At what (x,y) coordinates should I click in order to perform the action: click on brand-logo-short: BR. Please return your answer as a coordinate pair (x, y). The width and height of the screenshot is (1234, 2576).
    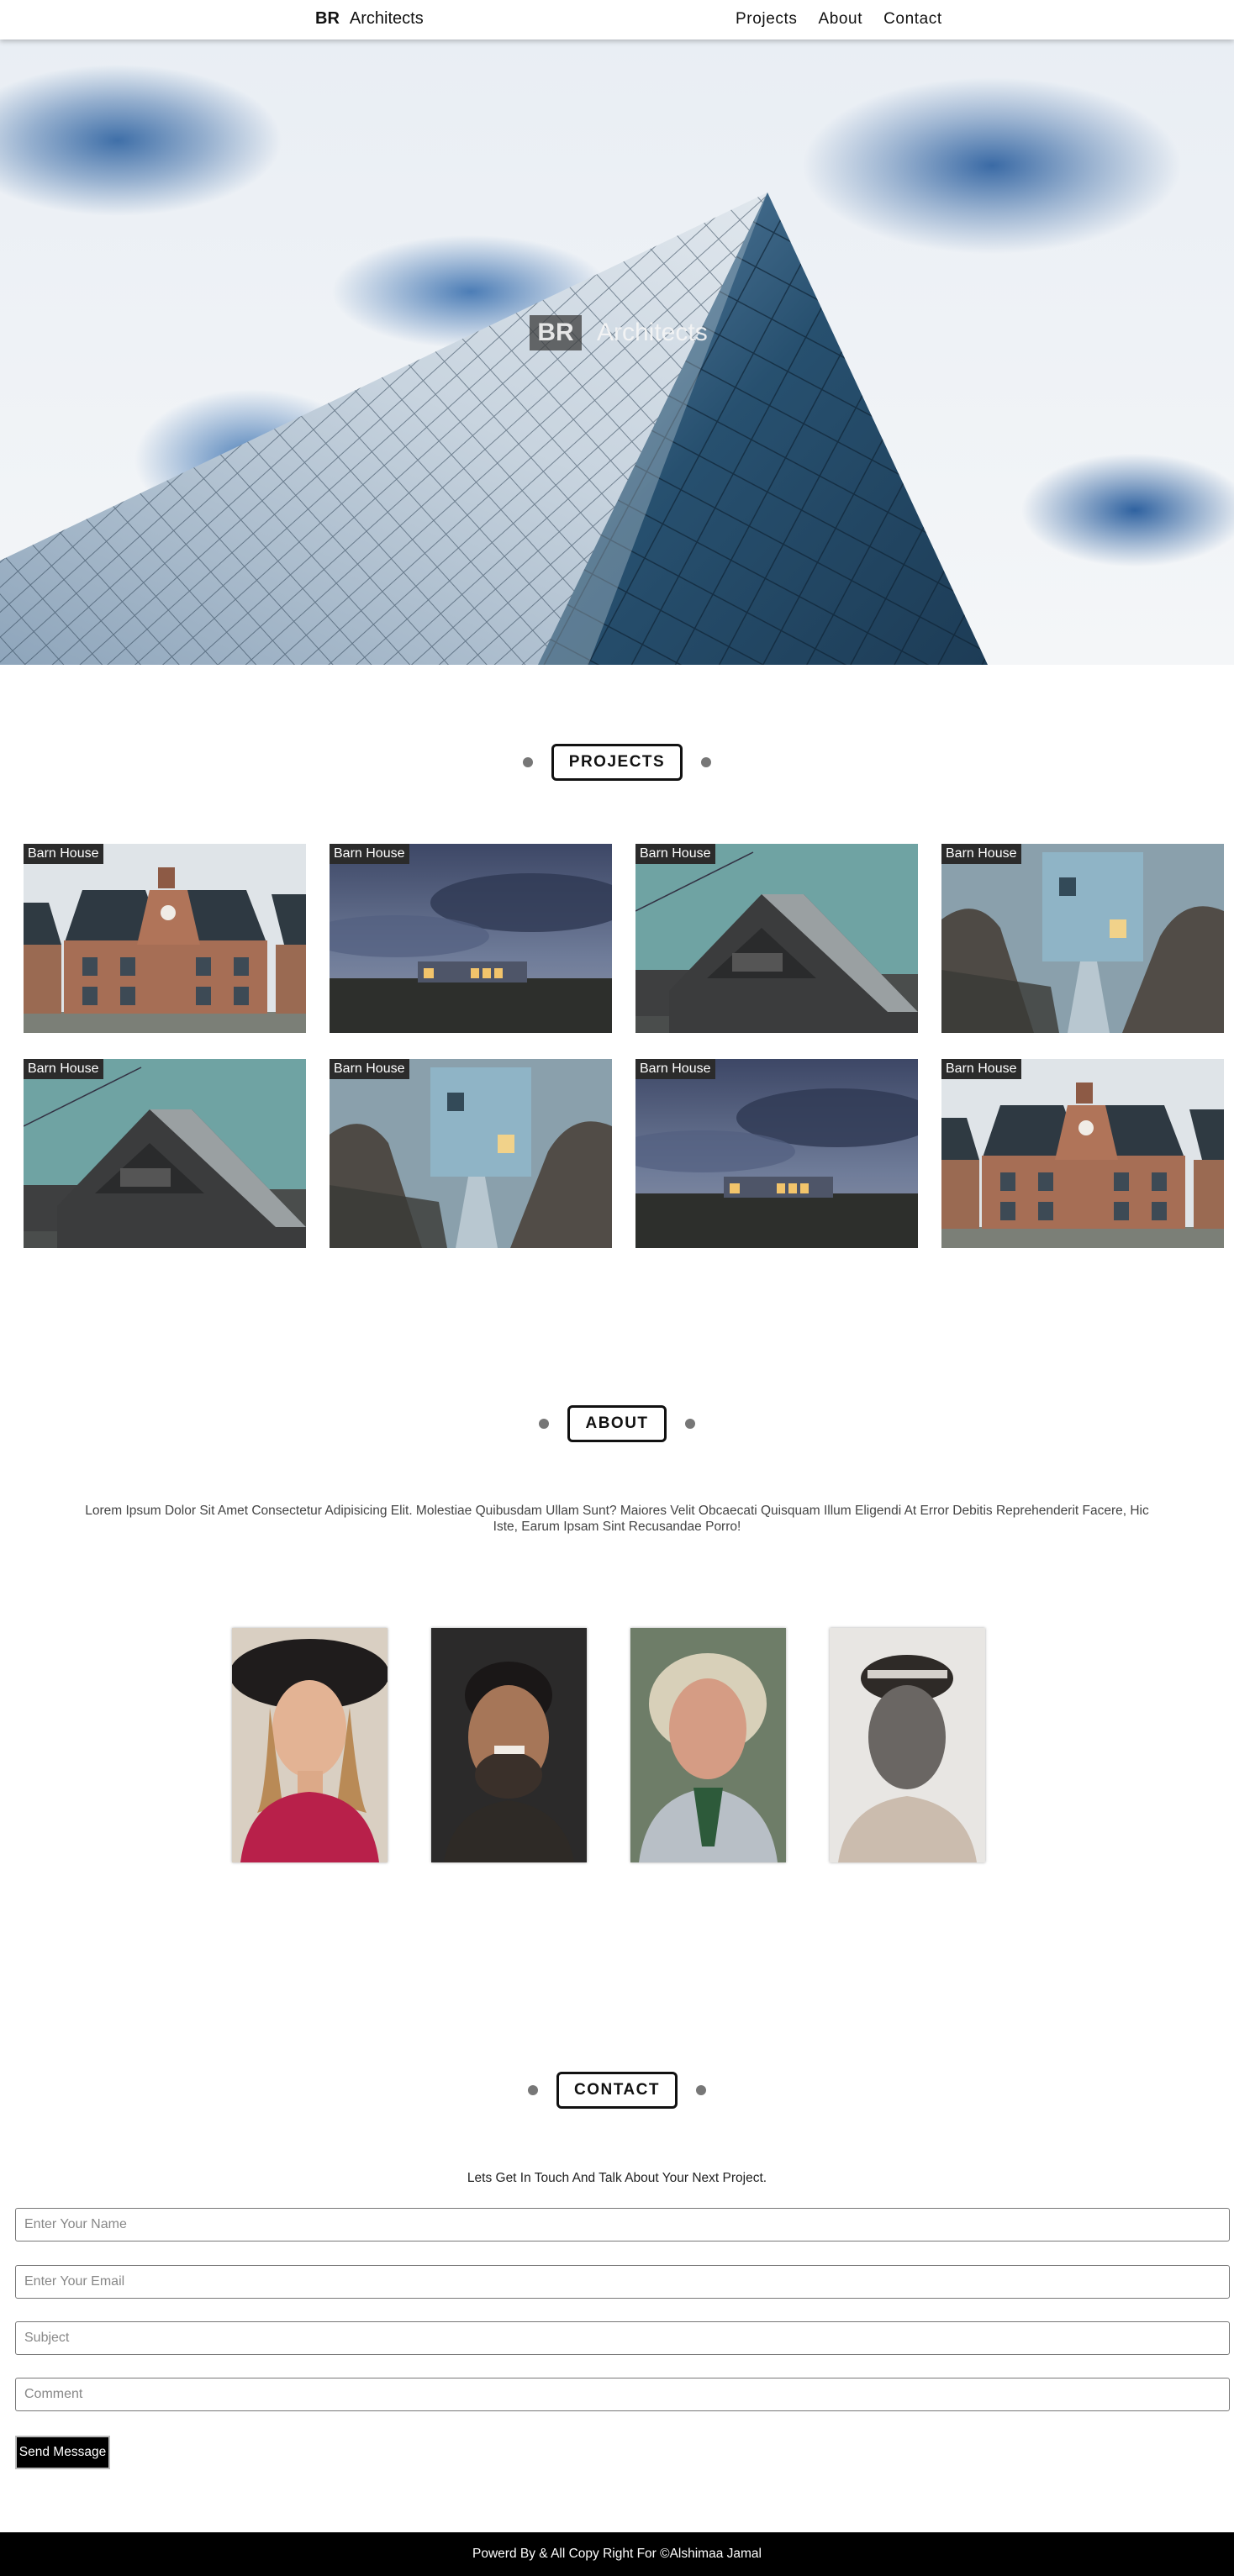
    Looking at the image, I should click on (327, 18).